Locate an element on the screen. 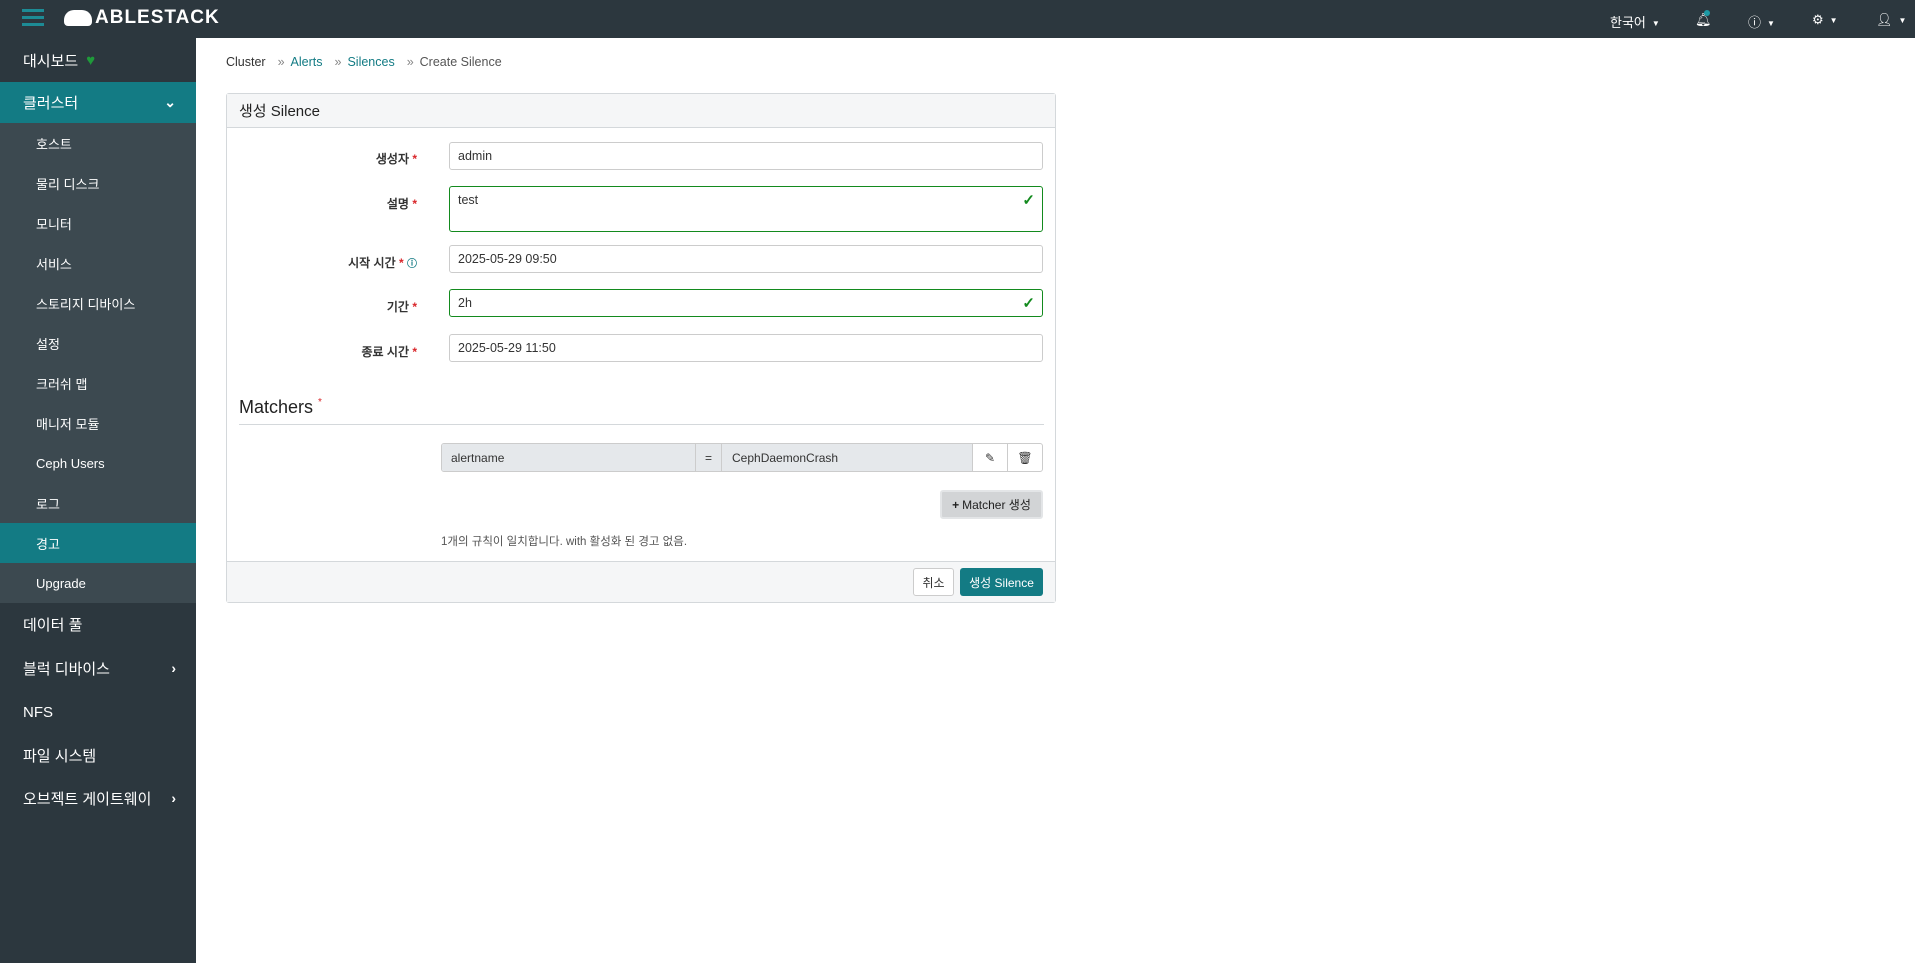 Image resolution: width=1915 pixels, height=963 pixels. delete-matcher-button: 🗑︎ is located at coordinates (1025, 457).